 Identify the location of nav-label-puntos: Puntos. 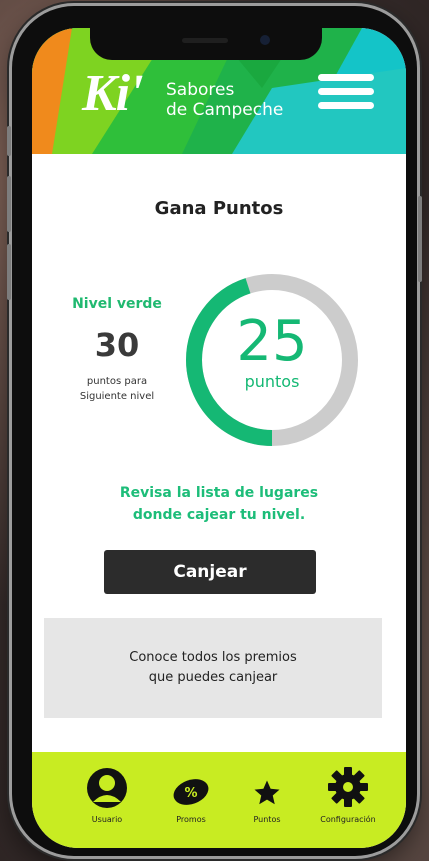
(267, 819).